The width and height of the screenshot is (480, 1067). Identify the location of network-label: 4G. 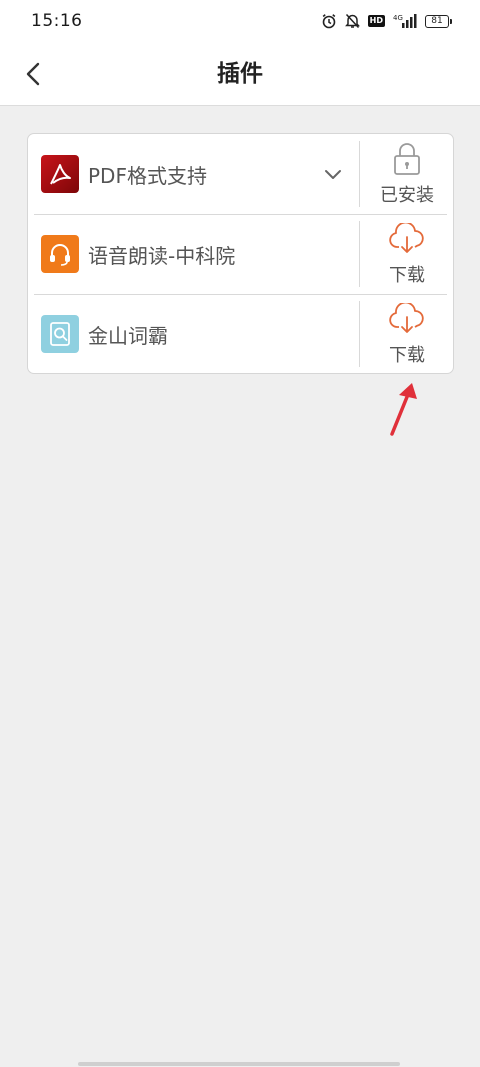
(398, 18).